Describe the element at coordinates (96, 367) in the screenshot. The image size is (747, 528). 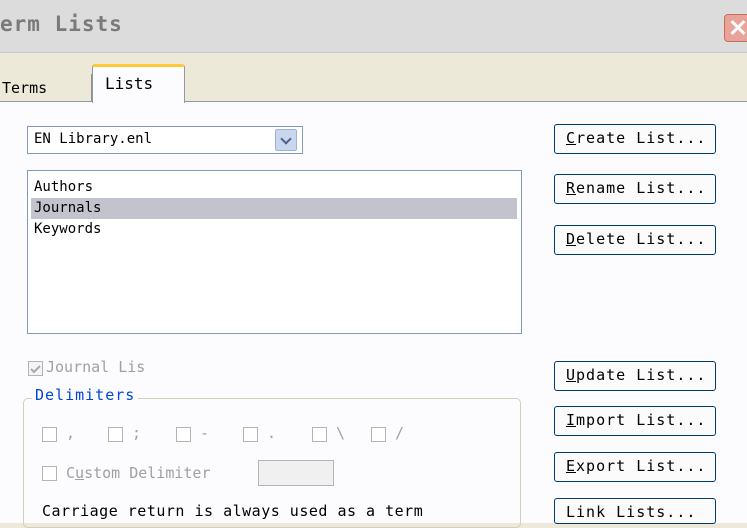
I see `journal-list-label: Journal Lis` at that location.